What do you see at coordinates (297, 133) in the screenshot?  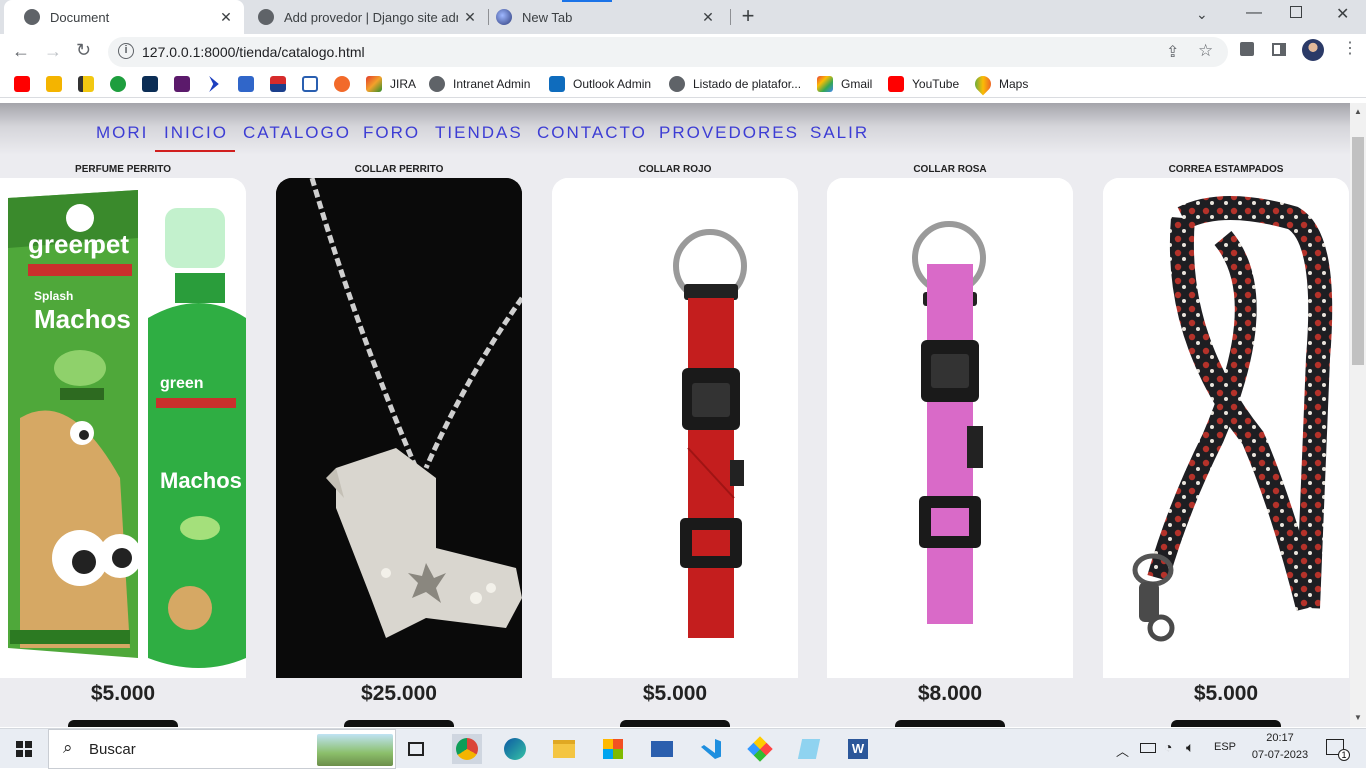 I see `nav-catalogo: CATALOGO` at bounding box center [297, 133].